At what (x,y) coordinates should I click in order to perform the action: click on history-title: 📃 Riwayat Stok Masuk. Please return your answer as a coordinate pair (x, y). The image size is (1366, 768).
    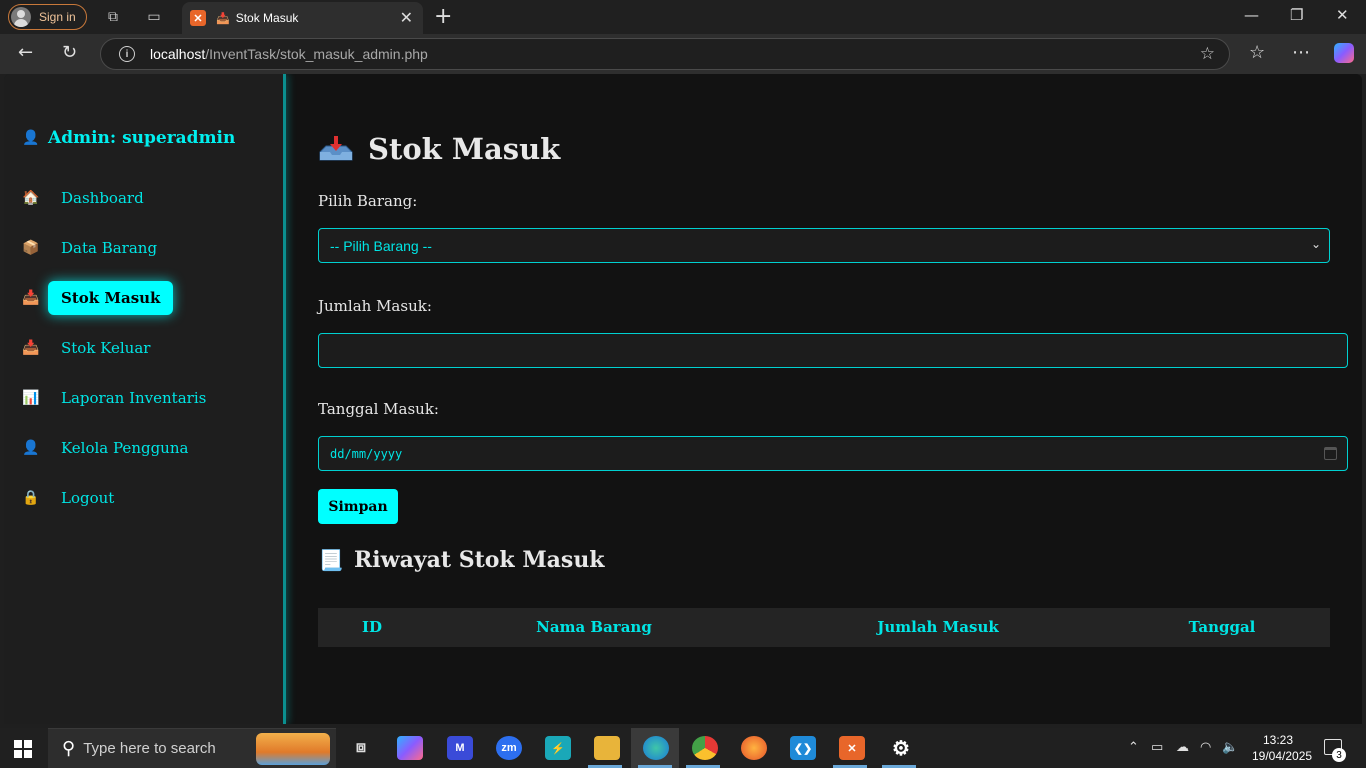
    Looking at the image, I should click on (461, 560).